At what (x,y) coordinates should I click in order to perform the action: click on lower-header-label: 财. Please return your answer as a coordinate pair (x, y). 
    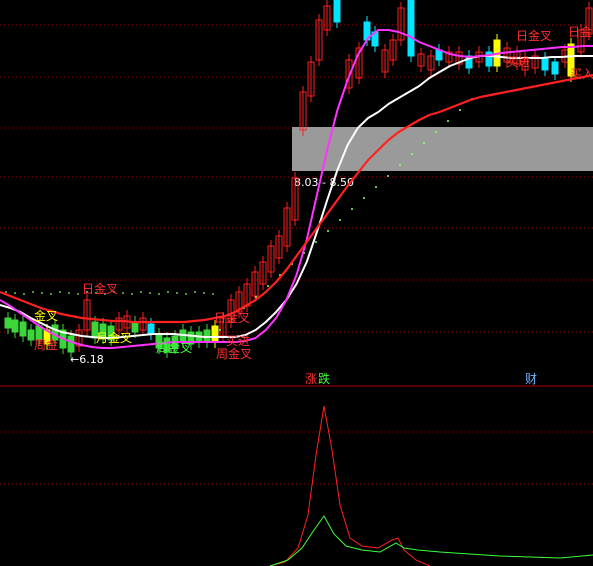
    Looking at the image, I should click on (531, 379).